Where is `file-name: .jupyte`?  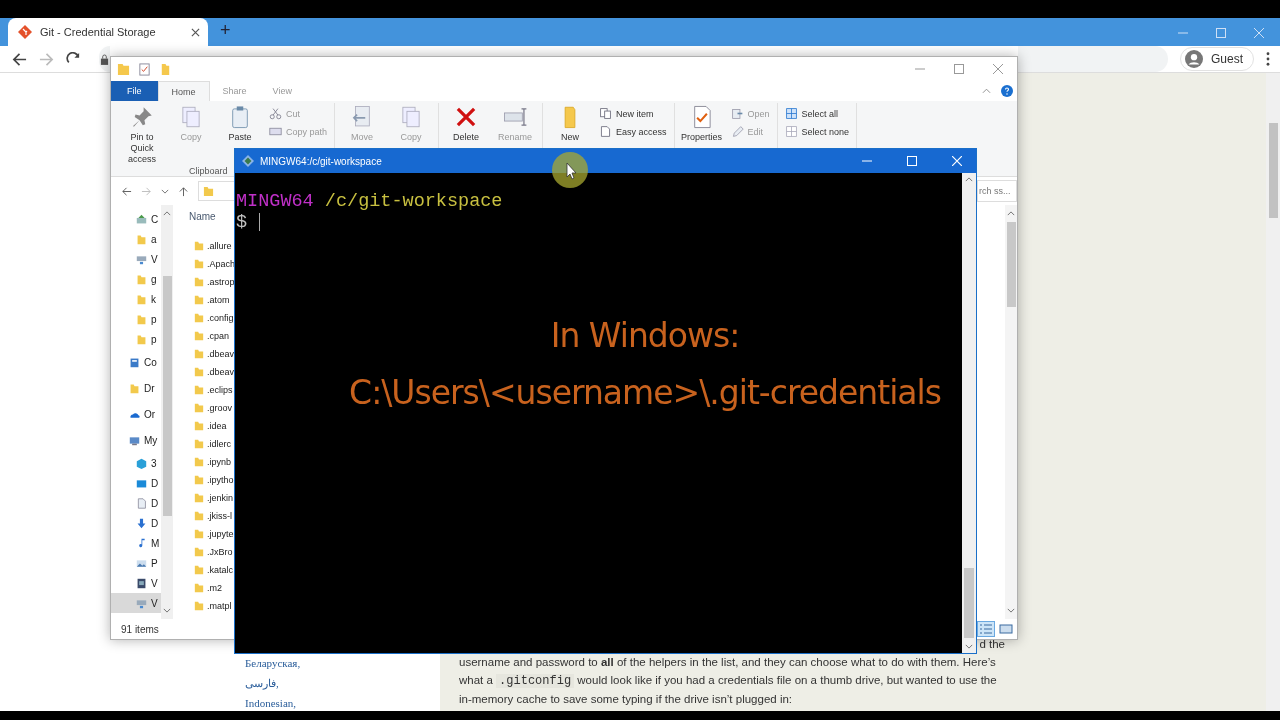
file-name: .jupyte is located at coordinates (220, 534).